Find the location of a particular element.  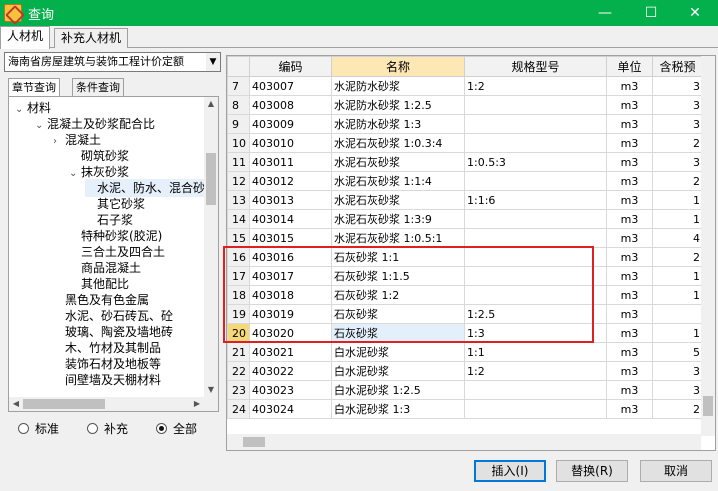

code-cell: 403017 is located at coordinates (290, 276).